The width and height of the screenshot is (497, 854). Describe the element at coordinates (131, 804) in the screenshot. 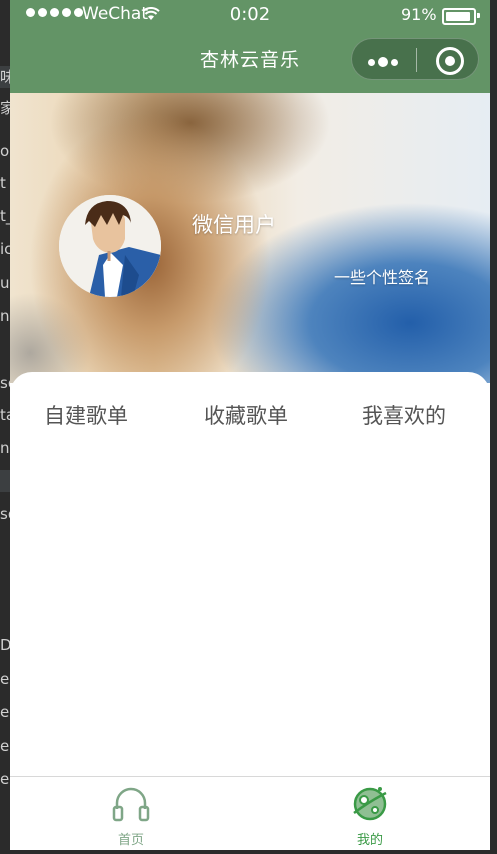

I see `headphones-icon` at that location.